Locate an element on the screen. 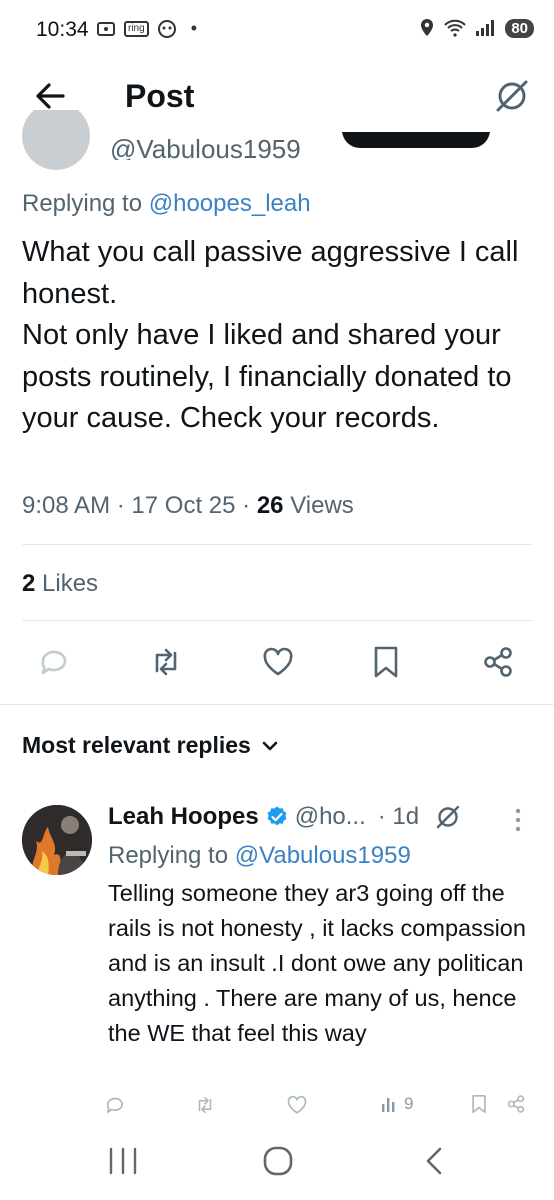 Image resolution: width=554 pixels, height=1200 pixels. post-actions is located at coordinates (277, 664).